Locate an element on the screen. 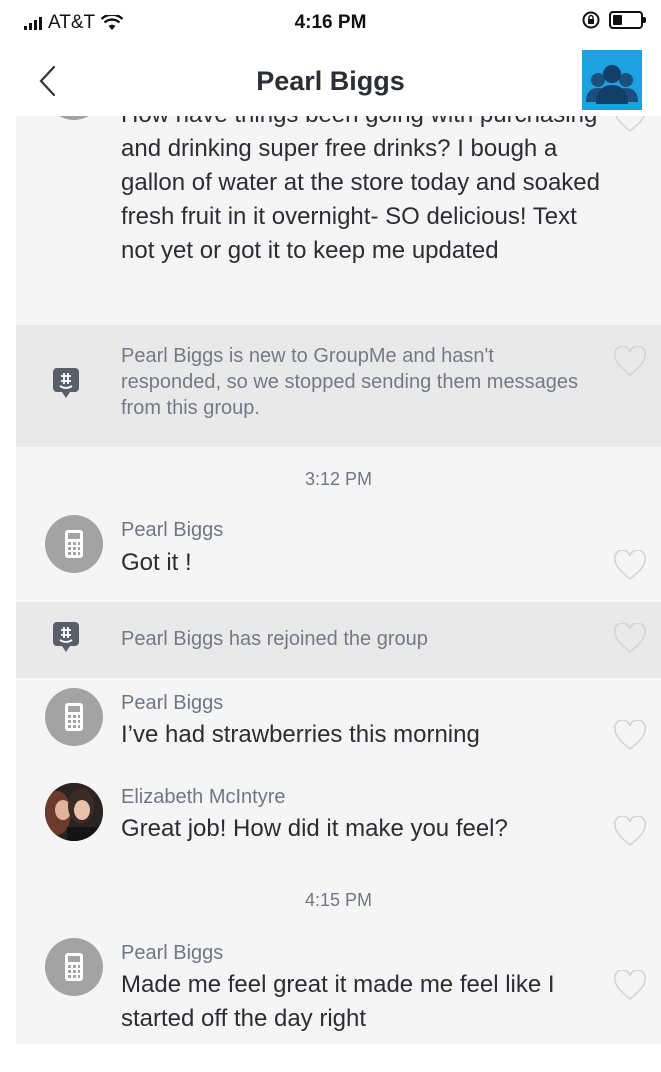 The height and width of the screenshot is (1072, 661). status-right is located at coordinates (613, 20).